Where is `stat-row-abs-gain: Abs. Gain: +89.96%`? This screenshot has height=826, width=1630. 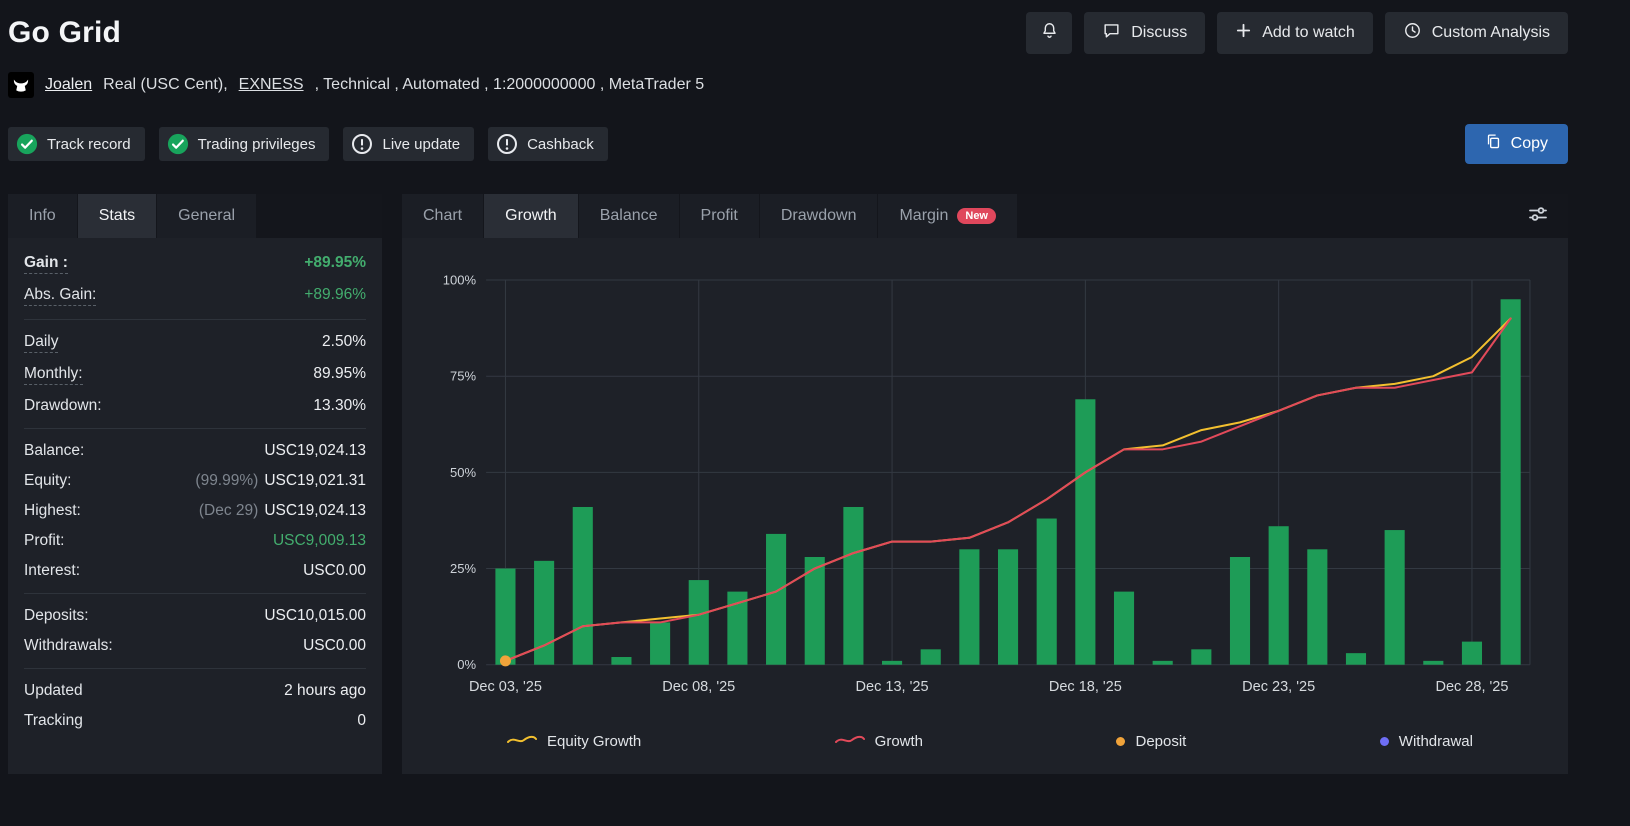
stat-row-abs-gain: Abs. Gain: +89.96% is located at coordinates (195, 296).